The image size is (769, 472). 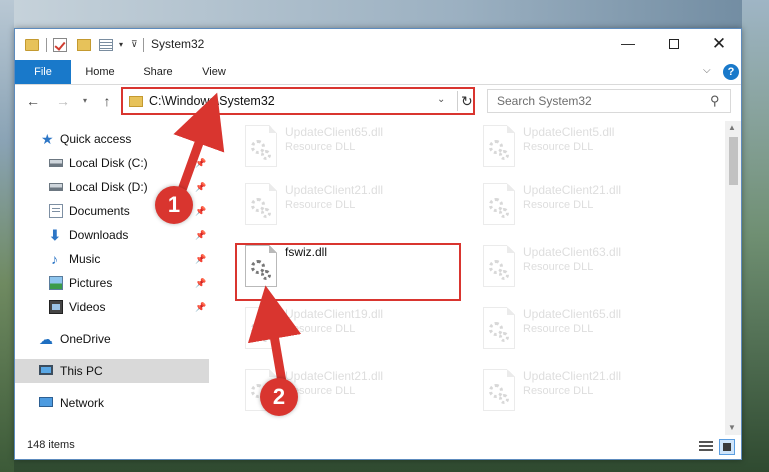 I want to click on nav-item-label: Music, so click(x=85, y=259).